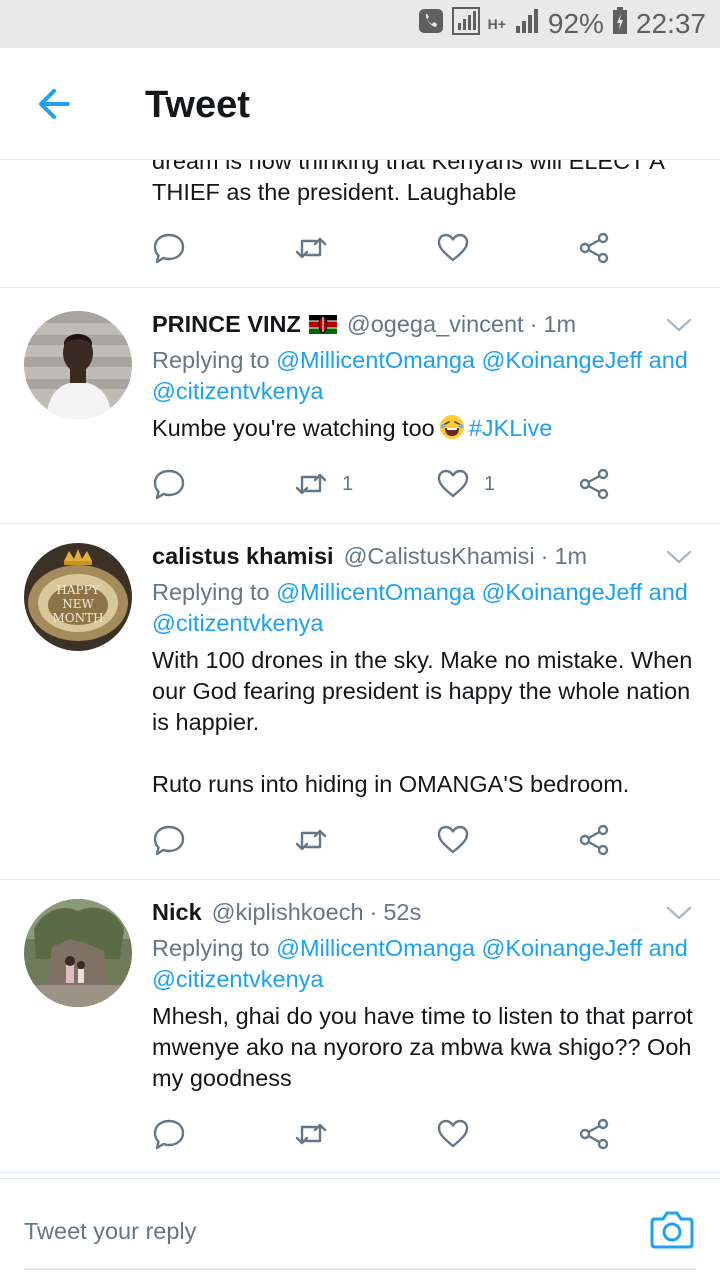 This screenshot has height=1280, width=720. I want to click on tweet-body: Kumbe you're watching too, so click(293, 428).